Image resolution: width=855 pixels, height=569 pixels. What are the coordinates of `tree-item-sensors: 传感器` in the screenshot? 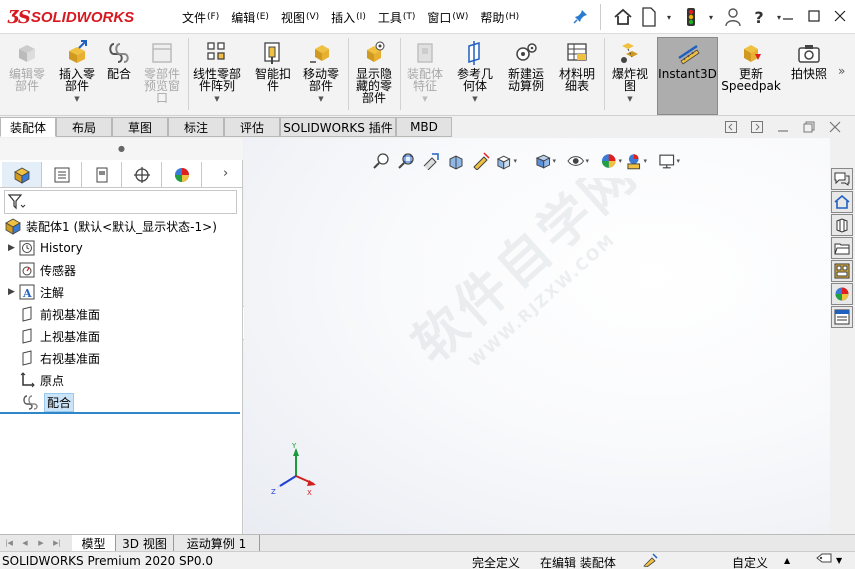 It's located at (47, 270).